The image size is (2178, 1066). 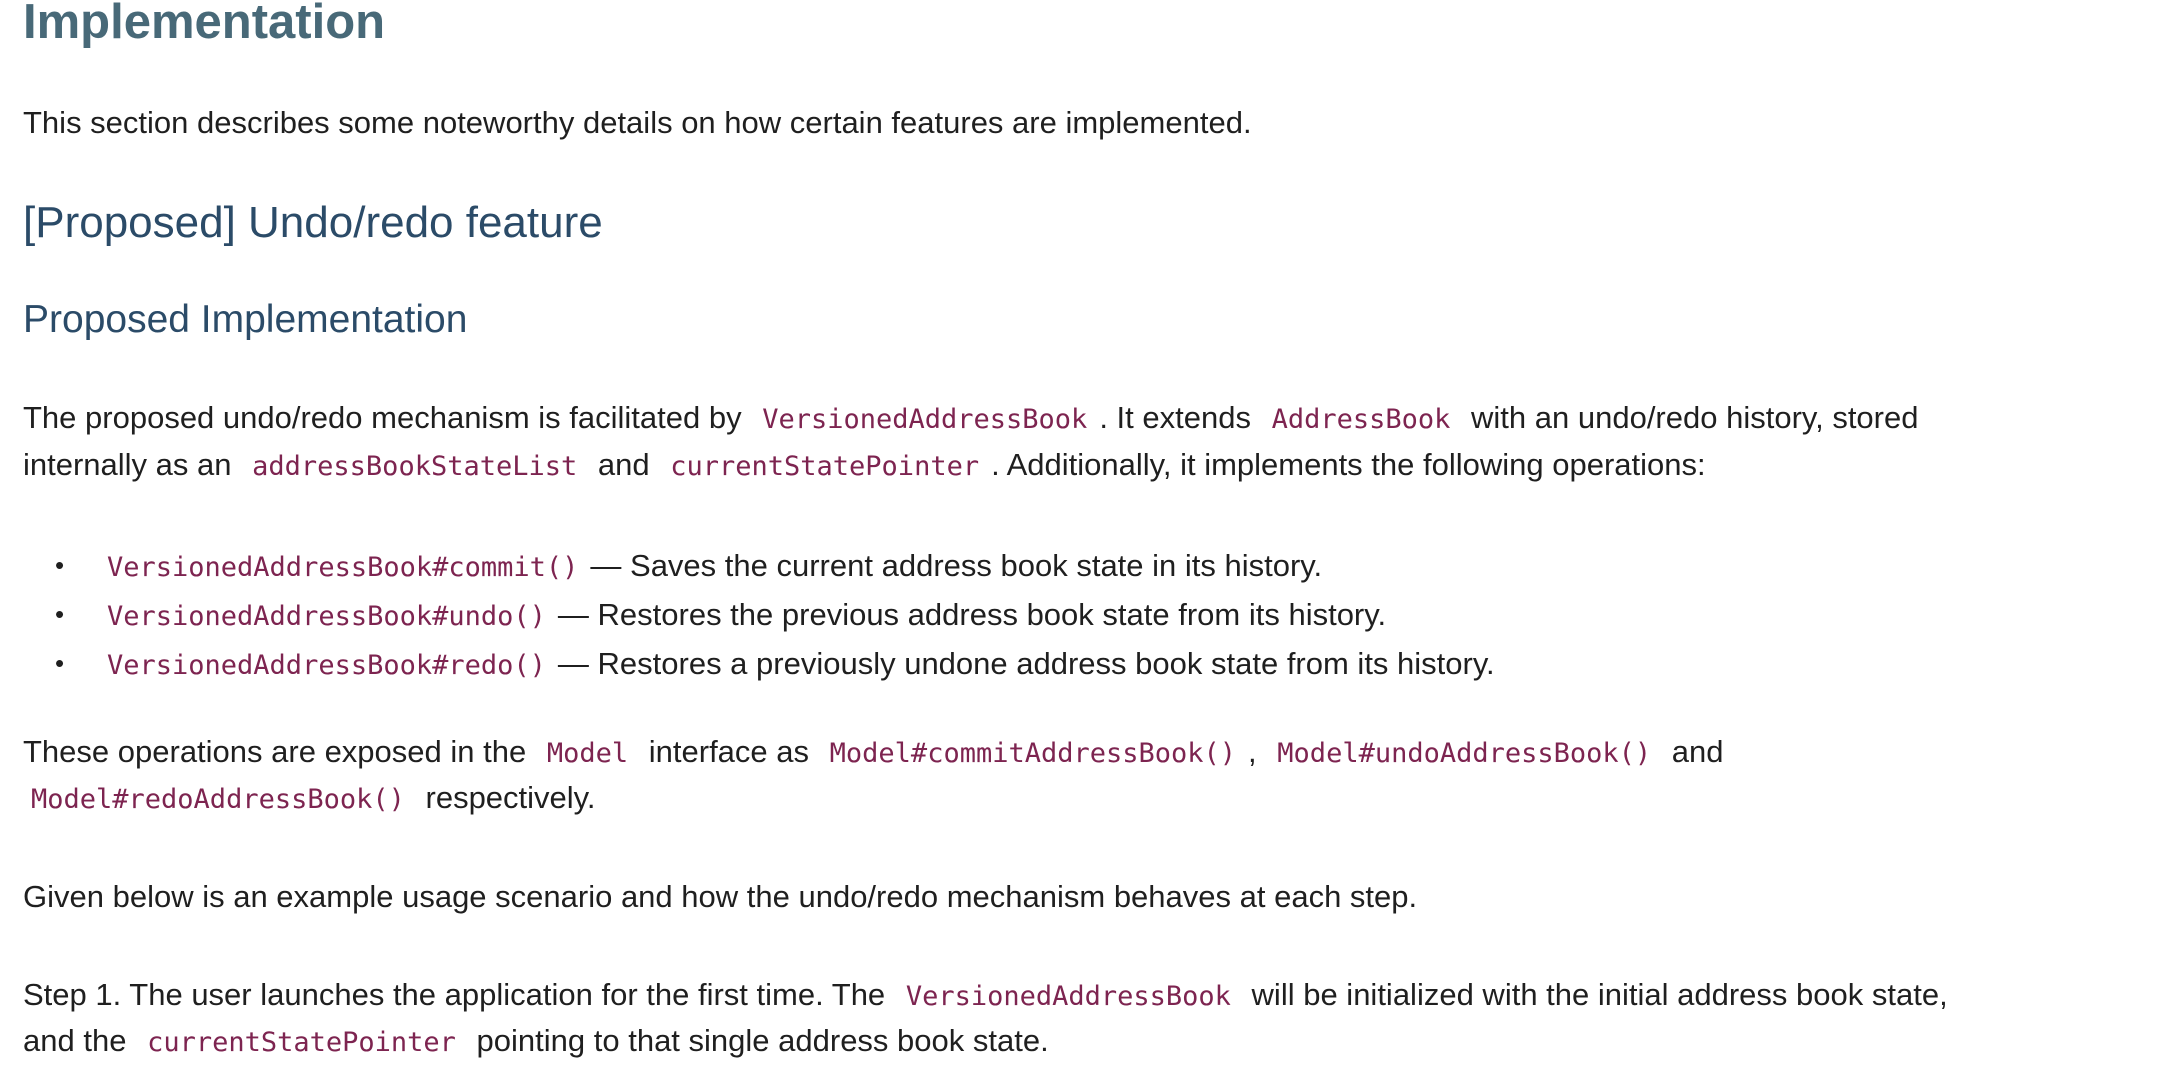 What do you see at coordinates (313, 222) in the screenshot?
I see `section-title: [Proposed] Undo/redo feature` at bounding box center [313, 222].